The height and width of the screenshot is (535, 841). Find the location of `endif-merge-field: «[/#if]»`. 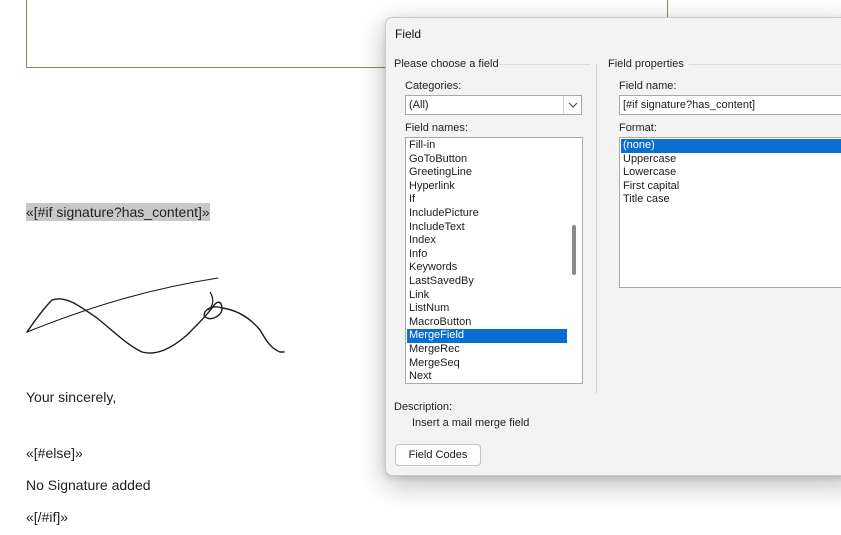

endif-merge-field: «[/#if]» is located at coordinates (47, 517).